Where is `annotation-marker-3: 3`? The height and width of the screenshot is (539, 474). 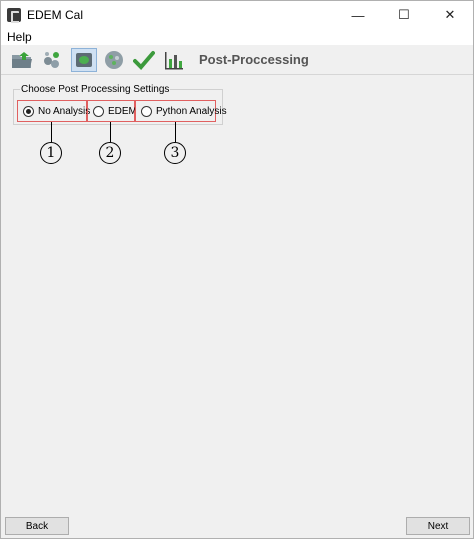
annotation-marker-3: 3 is located at coordinates (175, 153).